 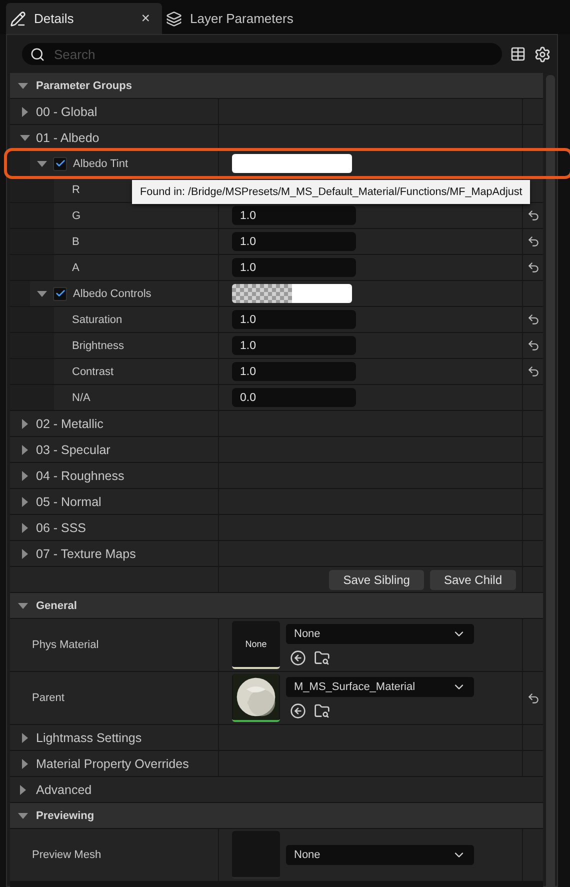 What do you see at coordinates (234, 18) in the screenshot?
I see `tab: Layer Parameters` at bounding box center [234, 18].